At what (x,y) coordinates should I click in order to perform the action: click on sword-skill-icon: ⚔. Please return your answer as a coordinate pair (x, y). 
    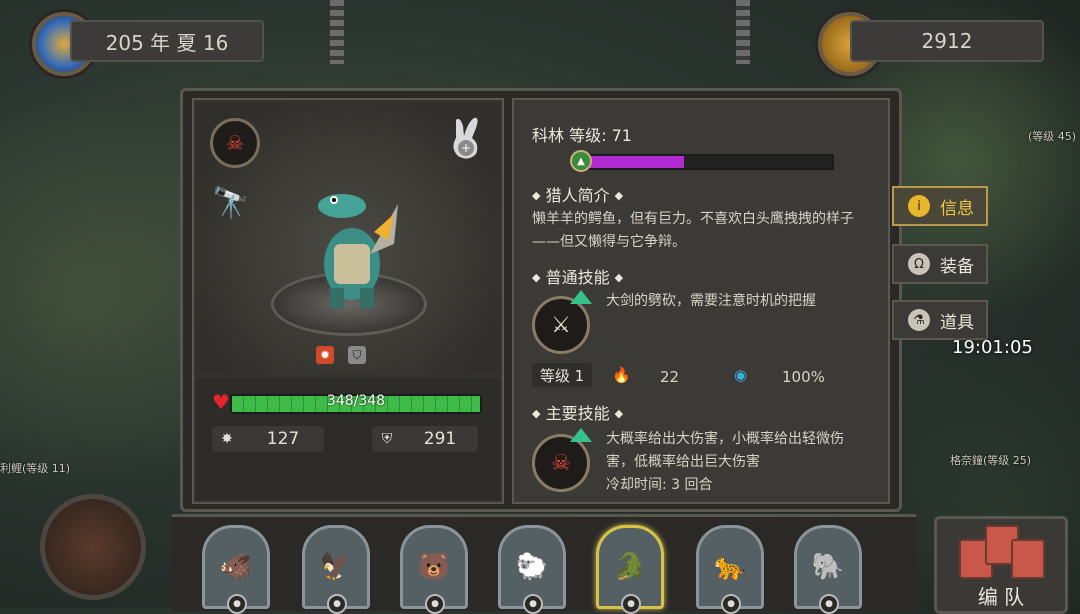
    Looking at the image, I should click on (561, 325).